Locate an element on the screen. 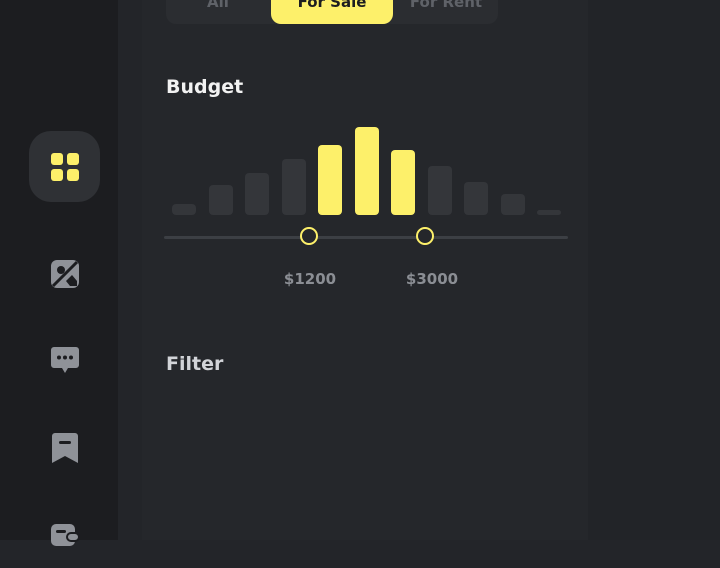  wallet-icon is located at coordinates (65, 534).